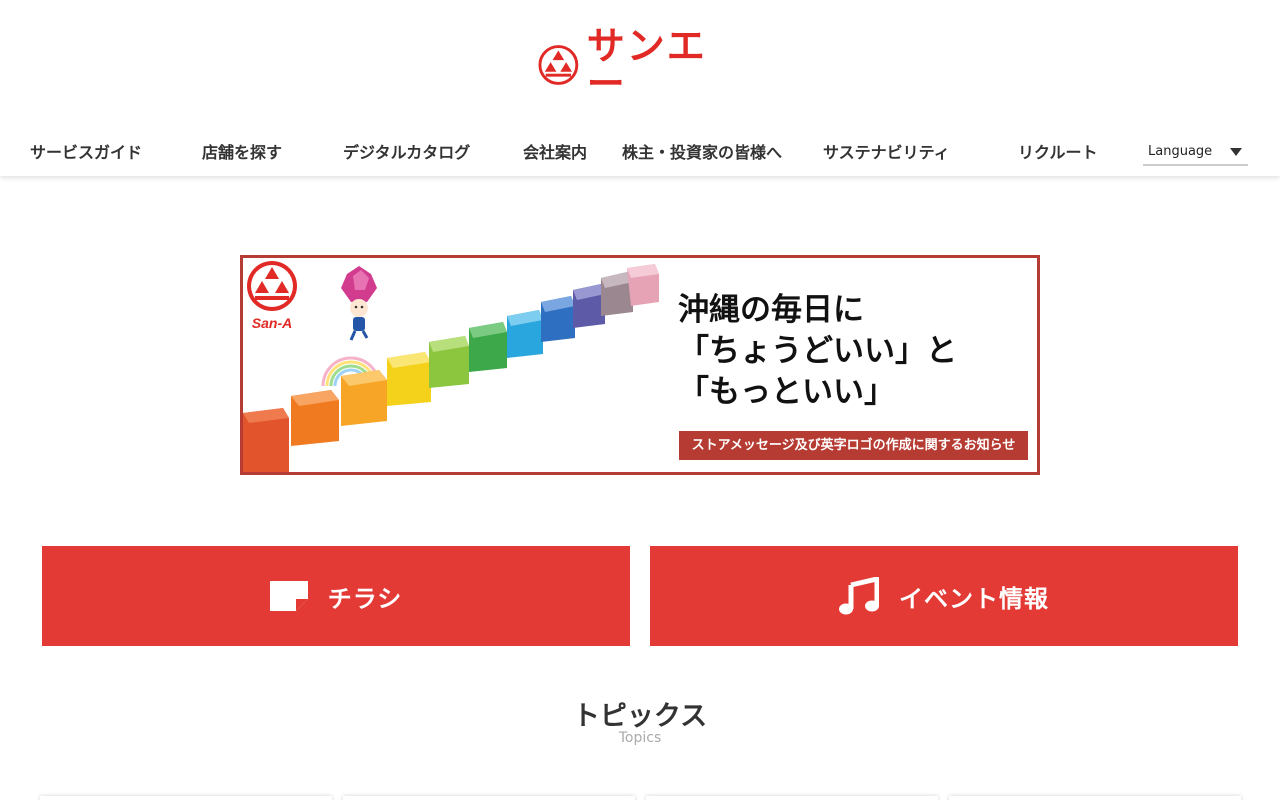 This screenshot has height=800, width=1280. Describe the element at coordinates (859, 596) in the screenshot. I see `music-note-icon` at that location.